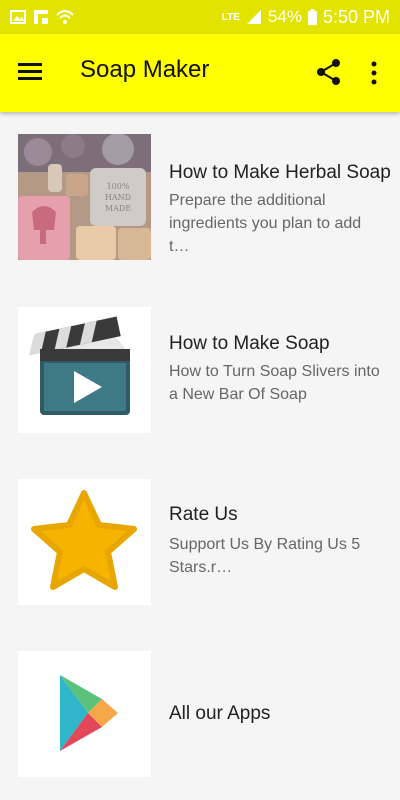 This screenshot has height=800, width=400. I want to click on item-title: All our Apps, so click(220, 713).